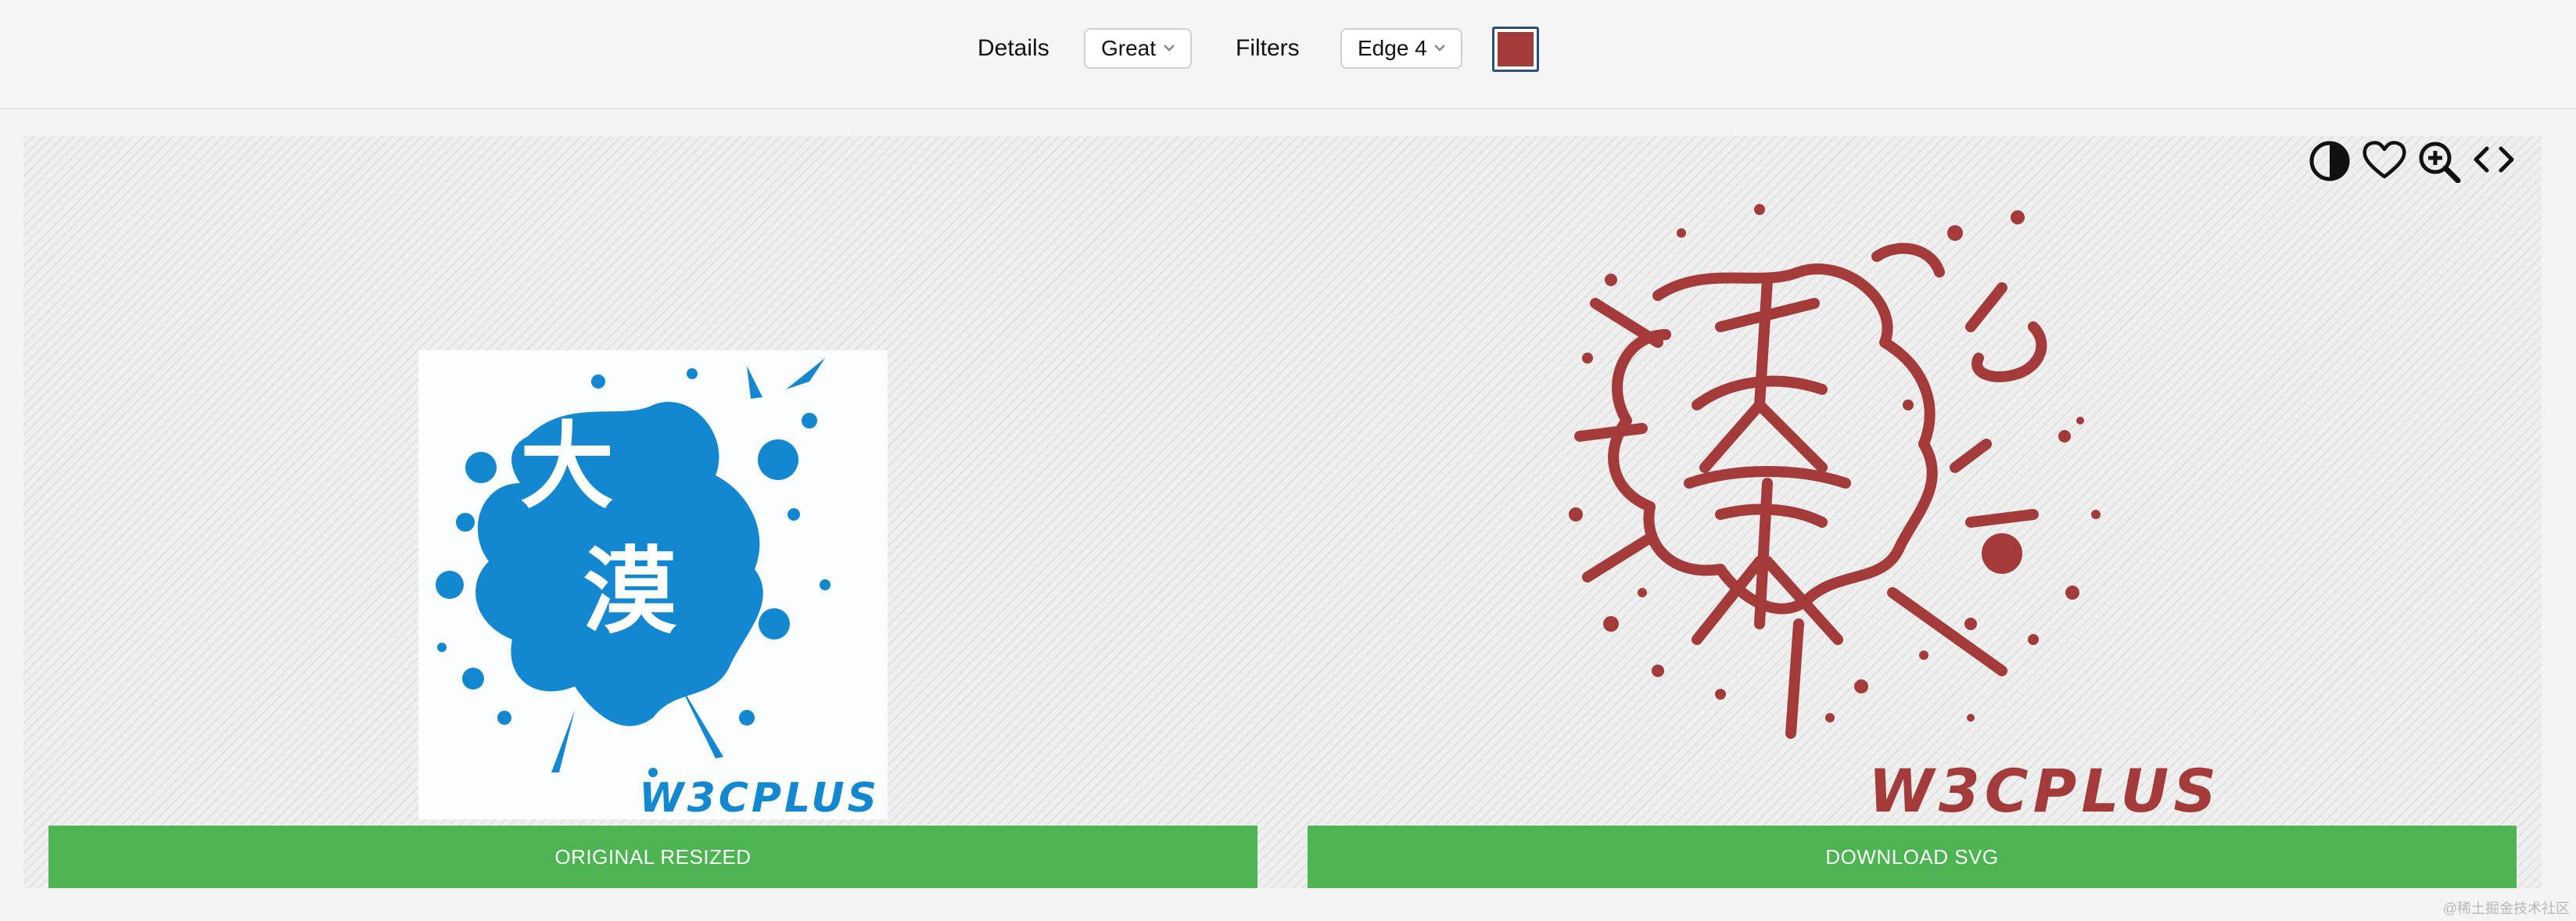 This screenshot has width=2576, height=921. What do you see at coordinates (759, 797) in the screenshot?
I see `original-brand-text: W3CPLUS` at bounding box center [759, 797].